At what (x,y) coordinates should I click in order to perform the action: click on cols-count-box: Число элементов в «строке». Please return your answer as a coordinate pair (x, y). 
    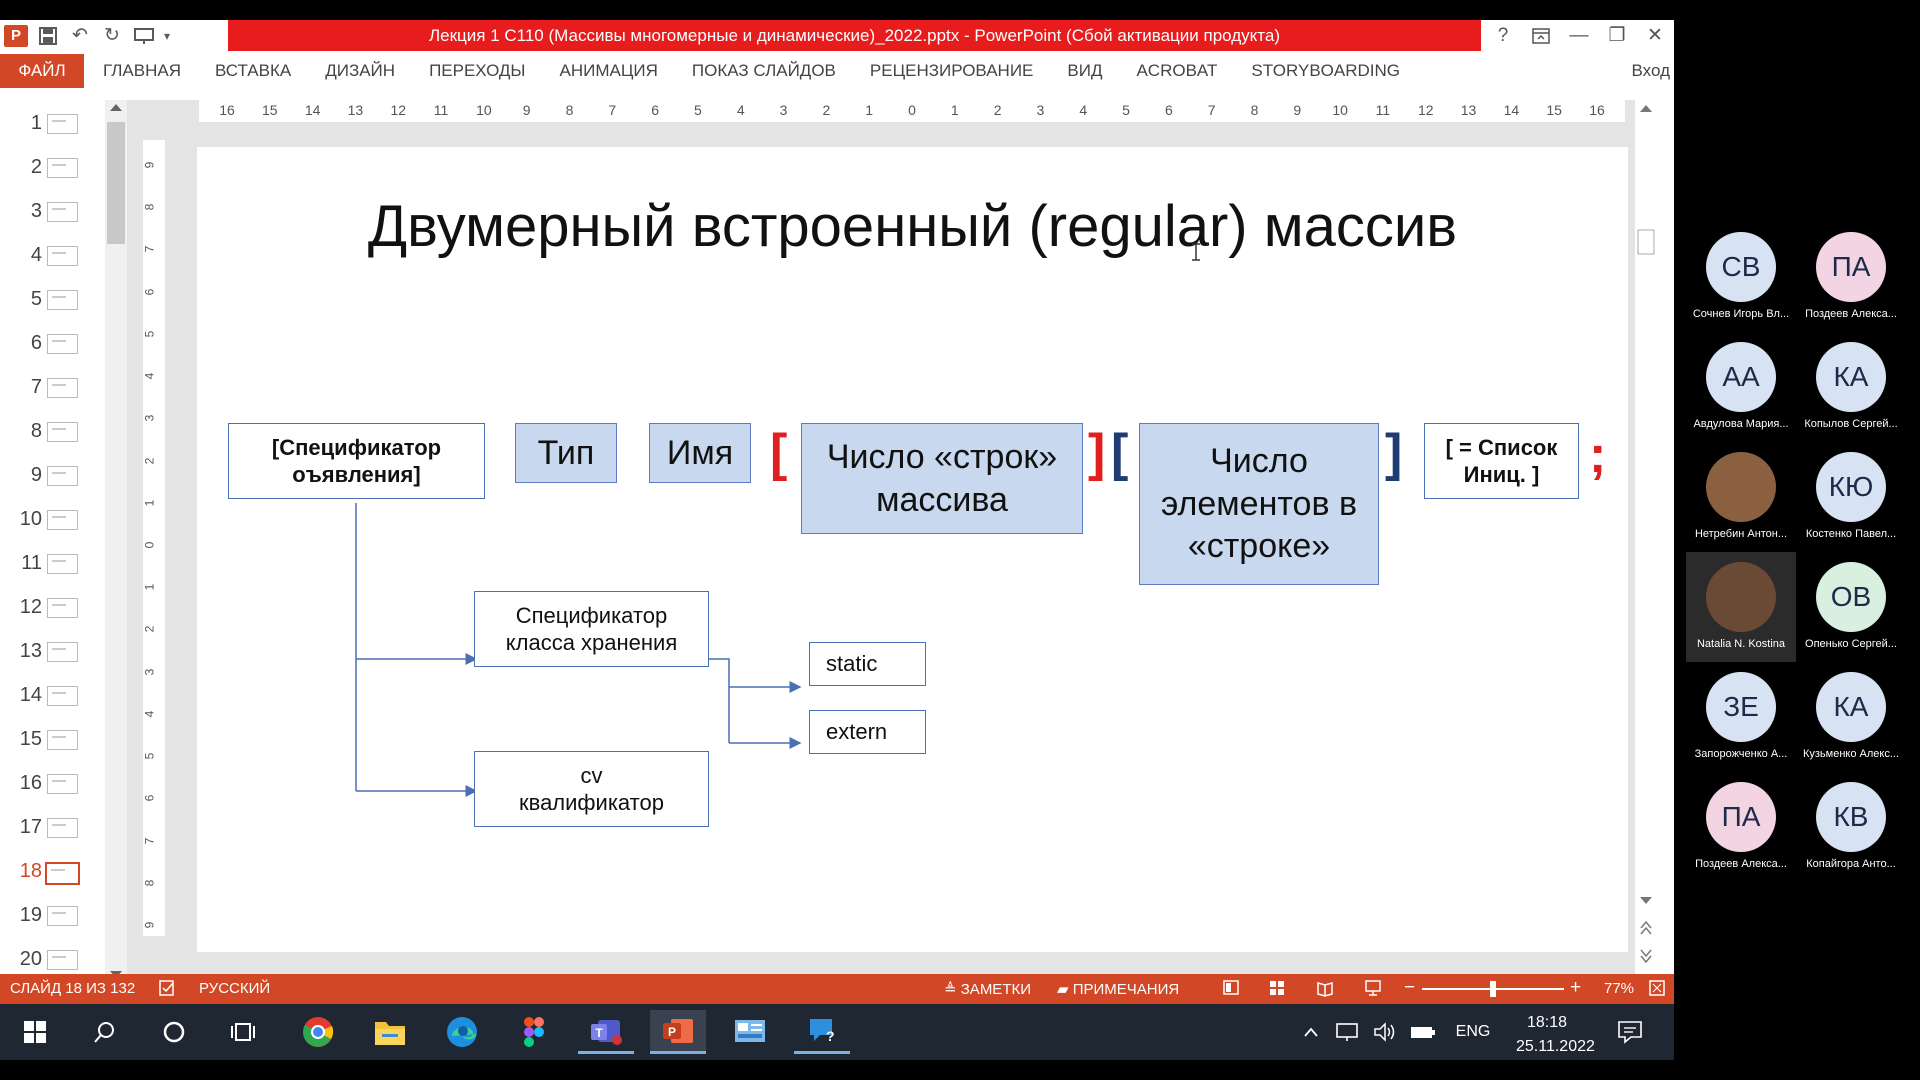
    Looking at the image, I should click on (1259, 504).